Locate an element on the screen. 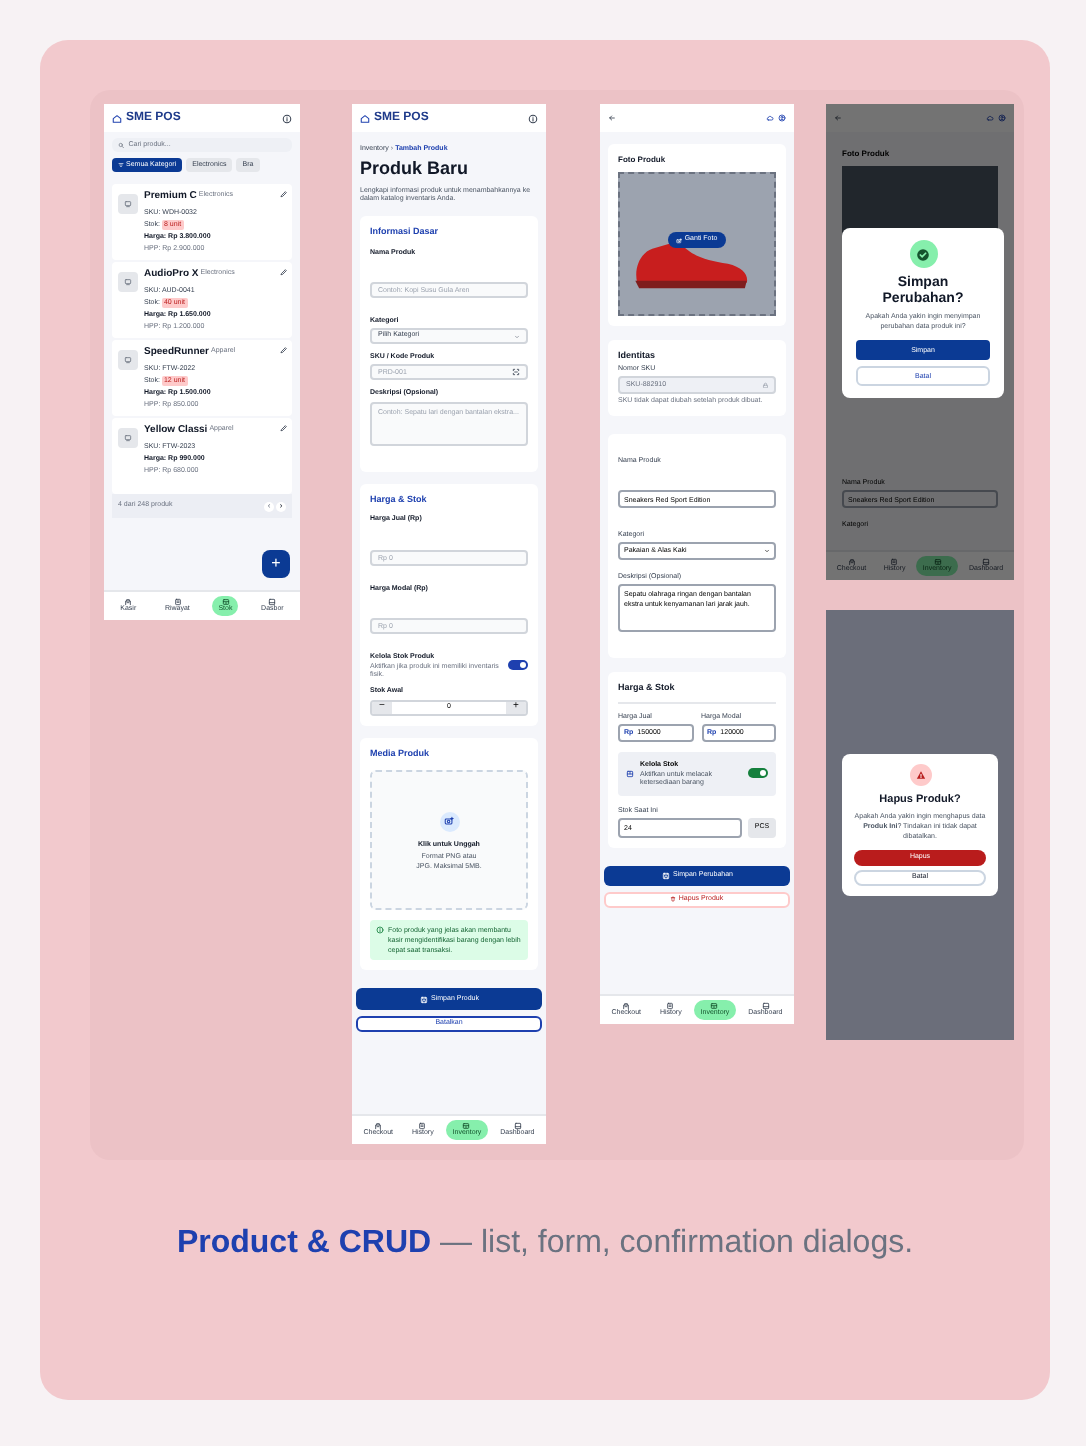 The image size is (1086, 1446). caption: Product & CRUD — list, form, confirmation dialogs. is located at coordinates (545, 1244).